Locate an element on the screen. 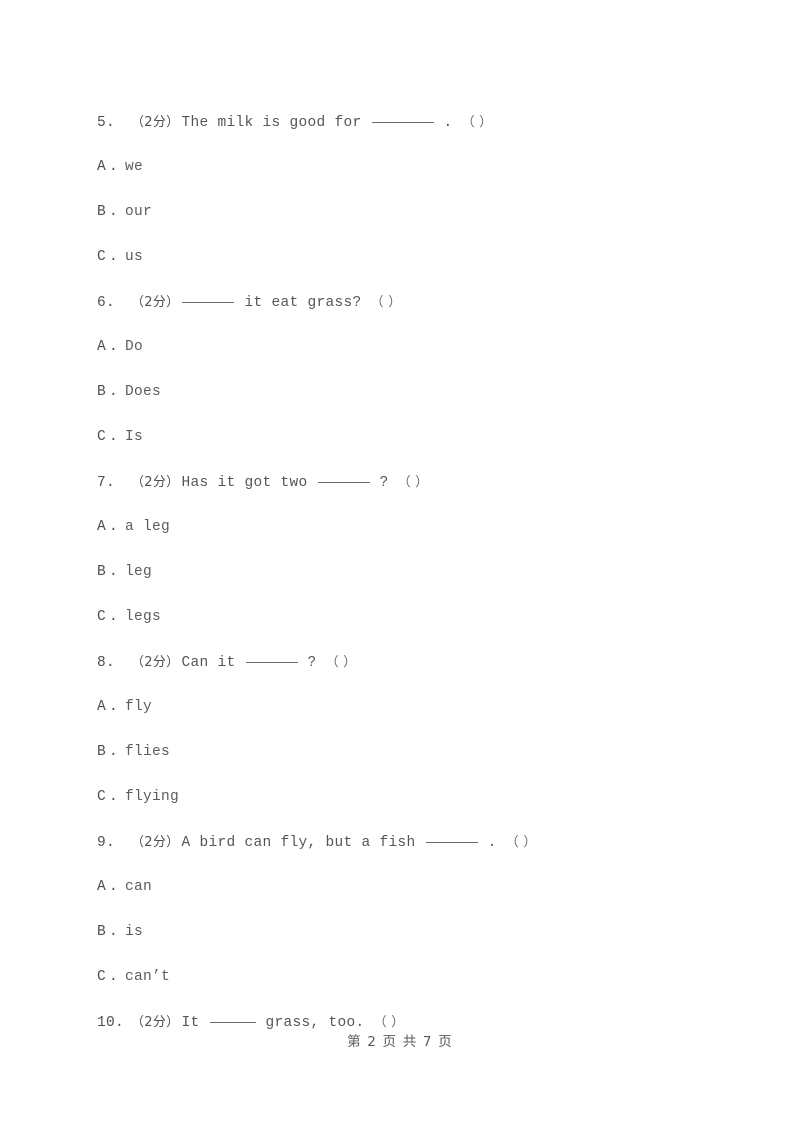 This screenshot has width=800, height=1132. answer-option: B. leg is located at coordinates (417, 572).